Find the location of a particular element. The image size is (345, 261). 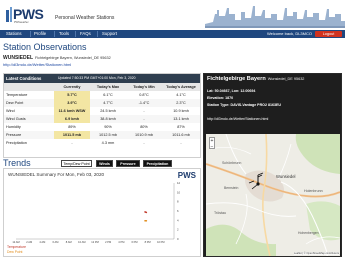

row-label: Dew Point is located at coordinates (15, 103).